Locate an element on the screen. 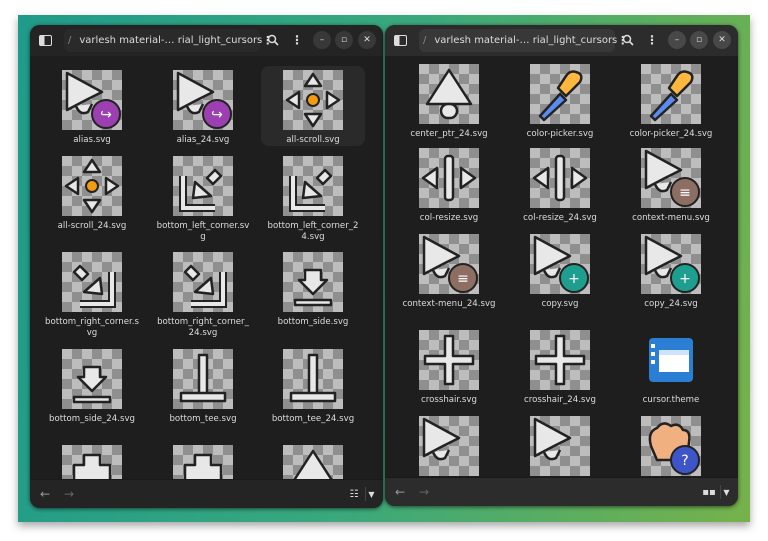 The height and width of the screenshot is (541, 768). file-item: ↪ alias_24.svg is located at coordinates (203, 106).